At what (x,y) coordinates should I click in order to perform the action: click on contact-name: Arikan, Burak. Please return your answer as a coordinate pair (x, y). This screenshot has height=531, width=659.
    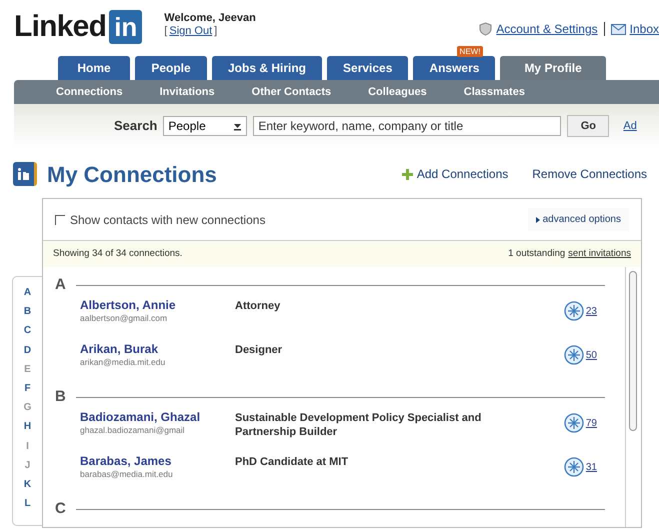
    Looking at the image, I should click on (157, 349).